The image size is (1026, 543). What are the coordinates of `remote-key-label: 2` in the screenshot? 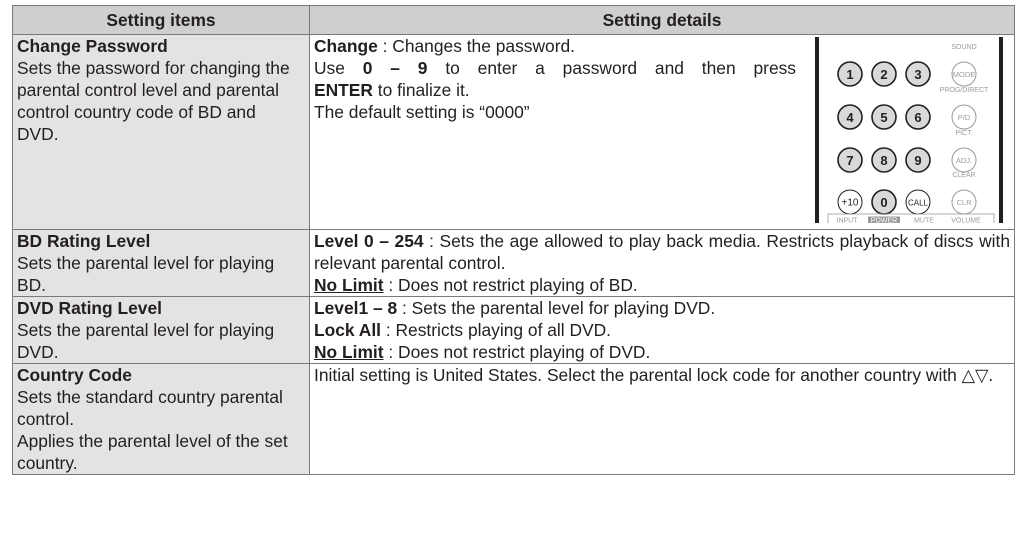 It's located at (883, 74).